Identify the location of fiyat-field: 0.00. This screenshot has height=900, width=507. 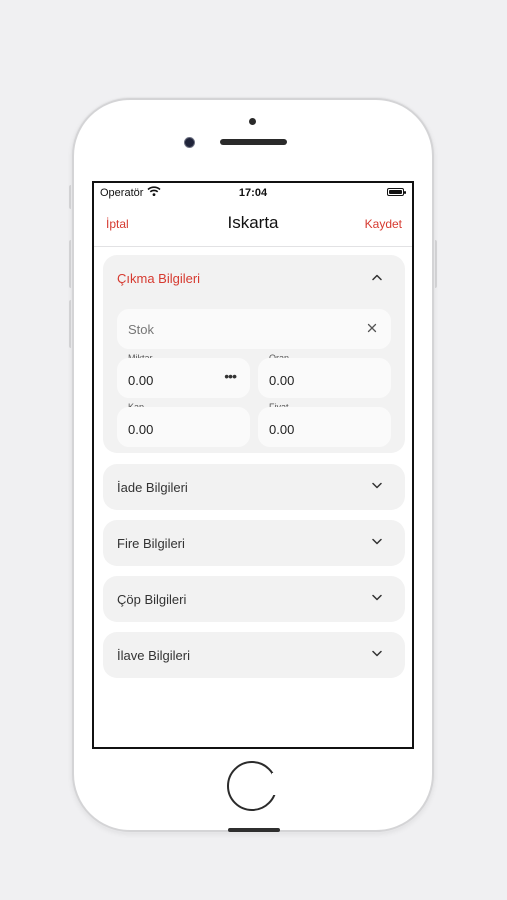
(324, 427).